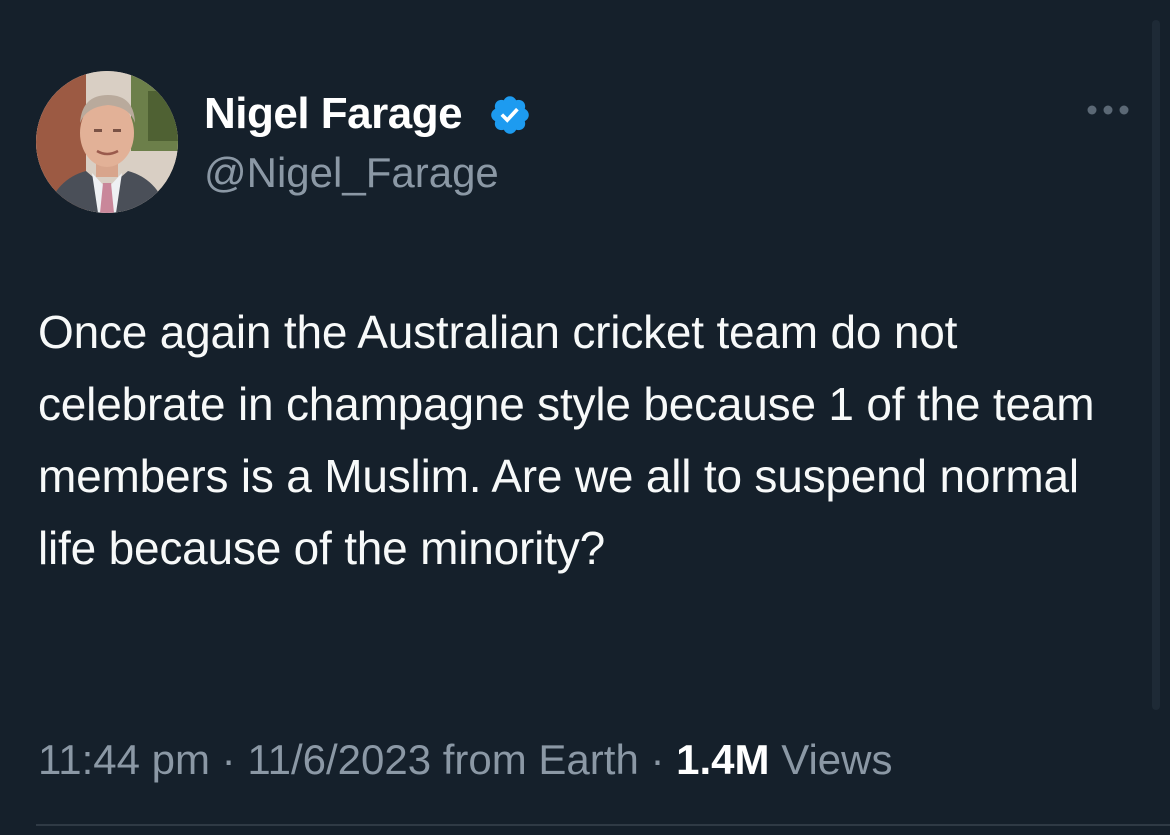 The width and height of the screenshot is (1170, 835). I want to click on views-count: 1.4M, so click(722, 759).